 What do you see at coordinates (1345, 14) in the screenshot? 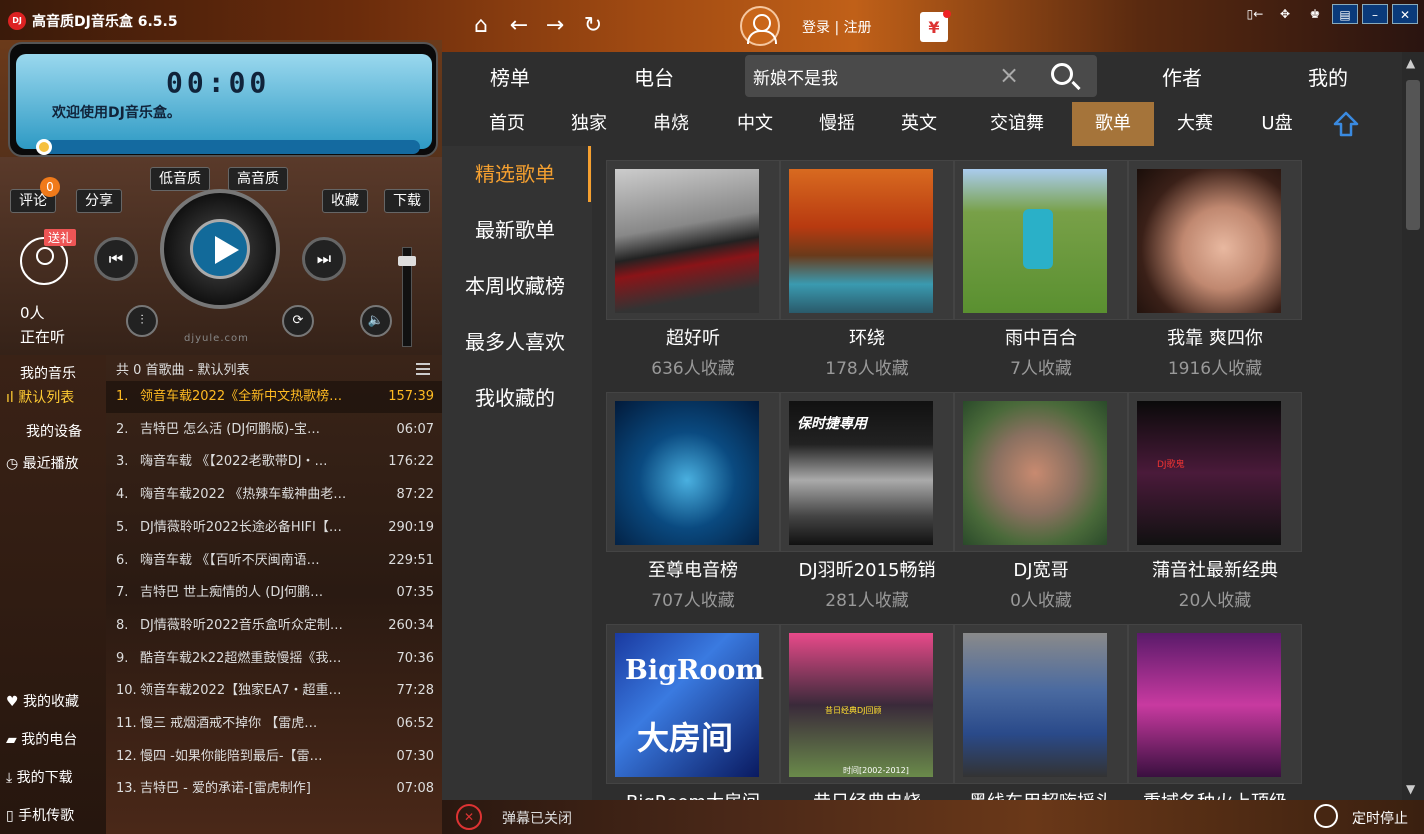
I see `menu-button: ▤` at bounding box center [1345, 14].